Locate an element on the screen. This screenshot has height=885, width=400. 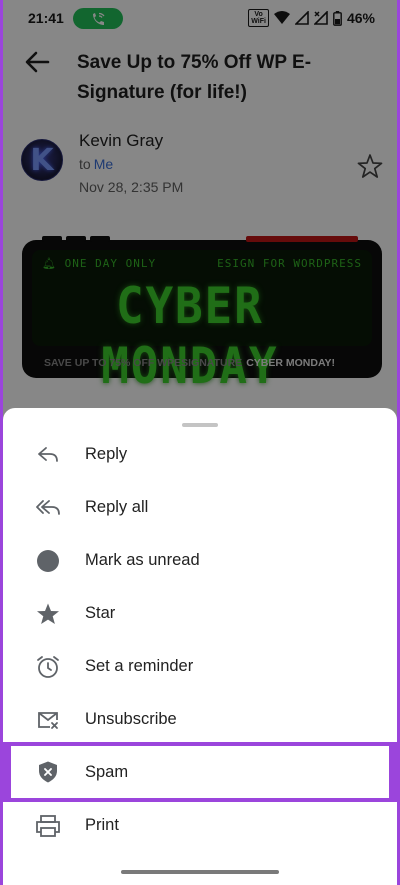
star-filled-icon is located at coordinates (48, 614).